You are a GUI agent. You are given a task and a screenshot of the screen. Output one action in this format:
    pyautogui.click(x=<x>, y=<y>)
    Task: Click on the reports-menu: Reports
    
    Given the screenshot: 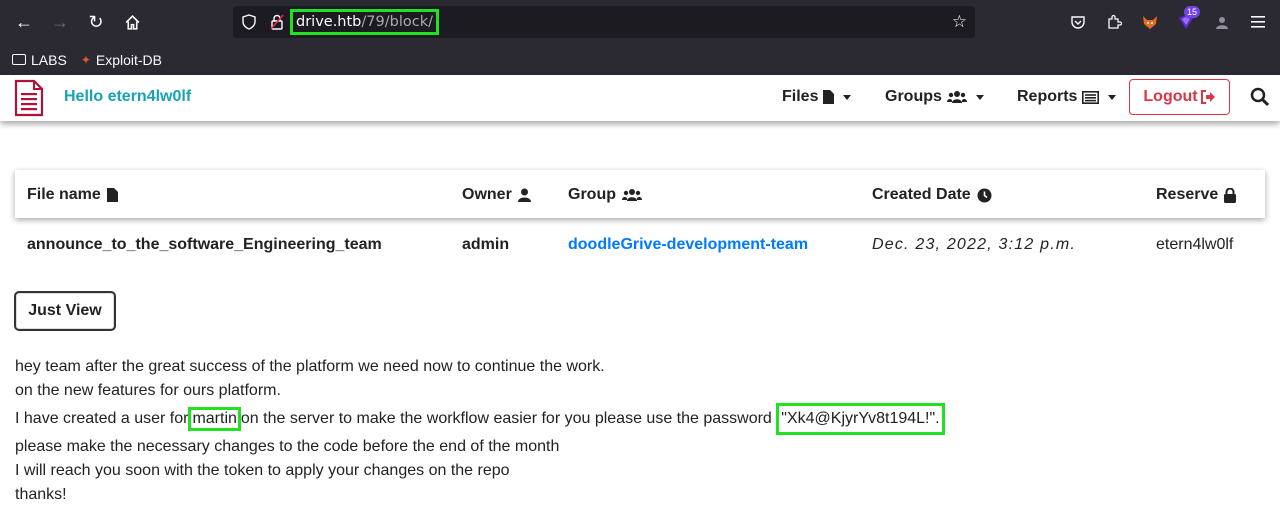 What is the action you would take?
    pyautogui.click(x=1067, y=97)
    